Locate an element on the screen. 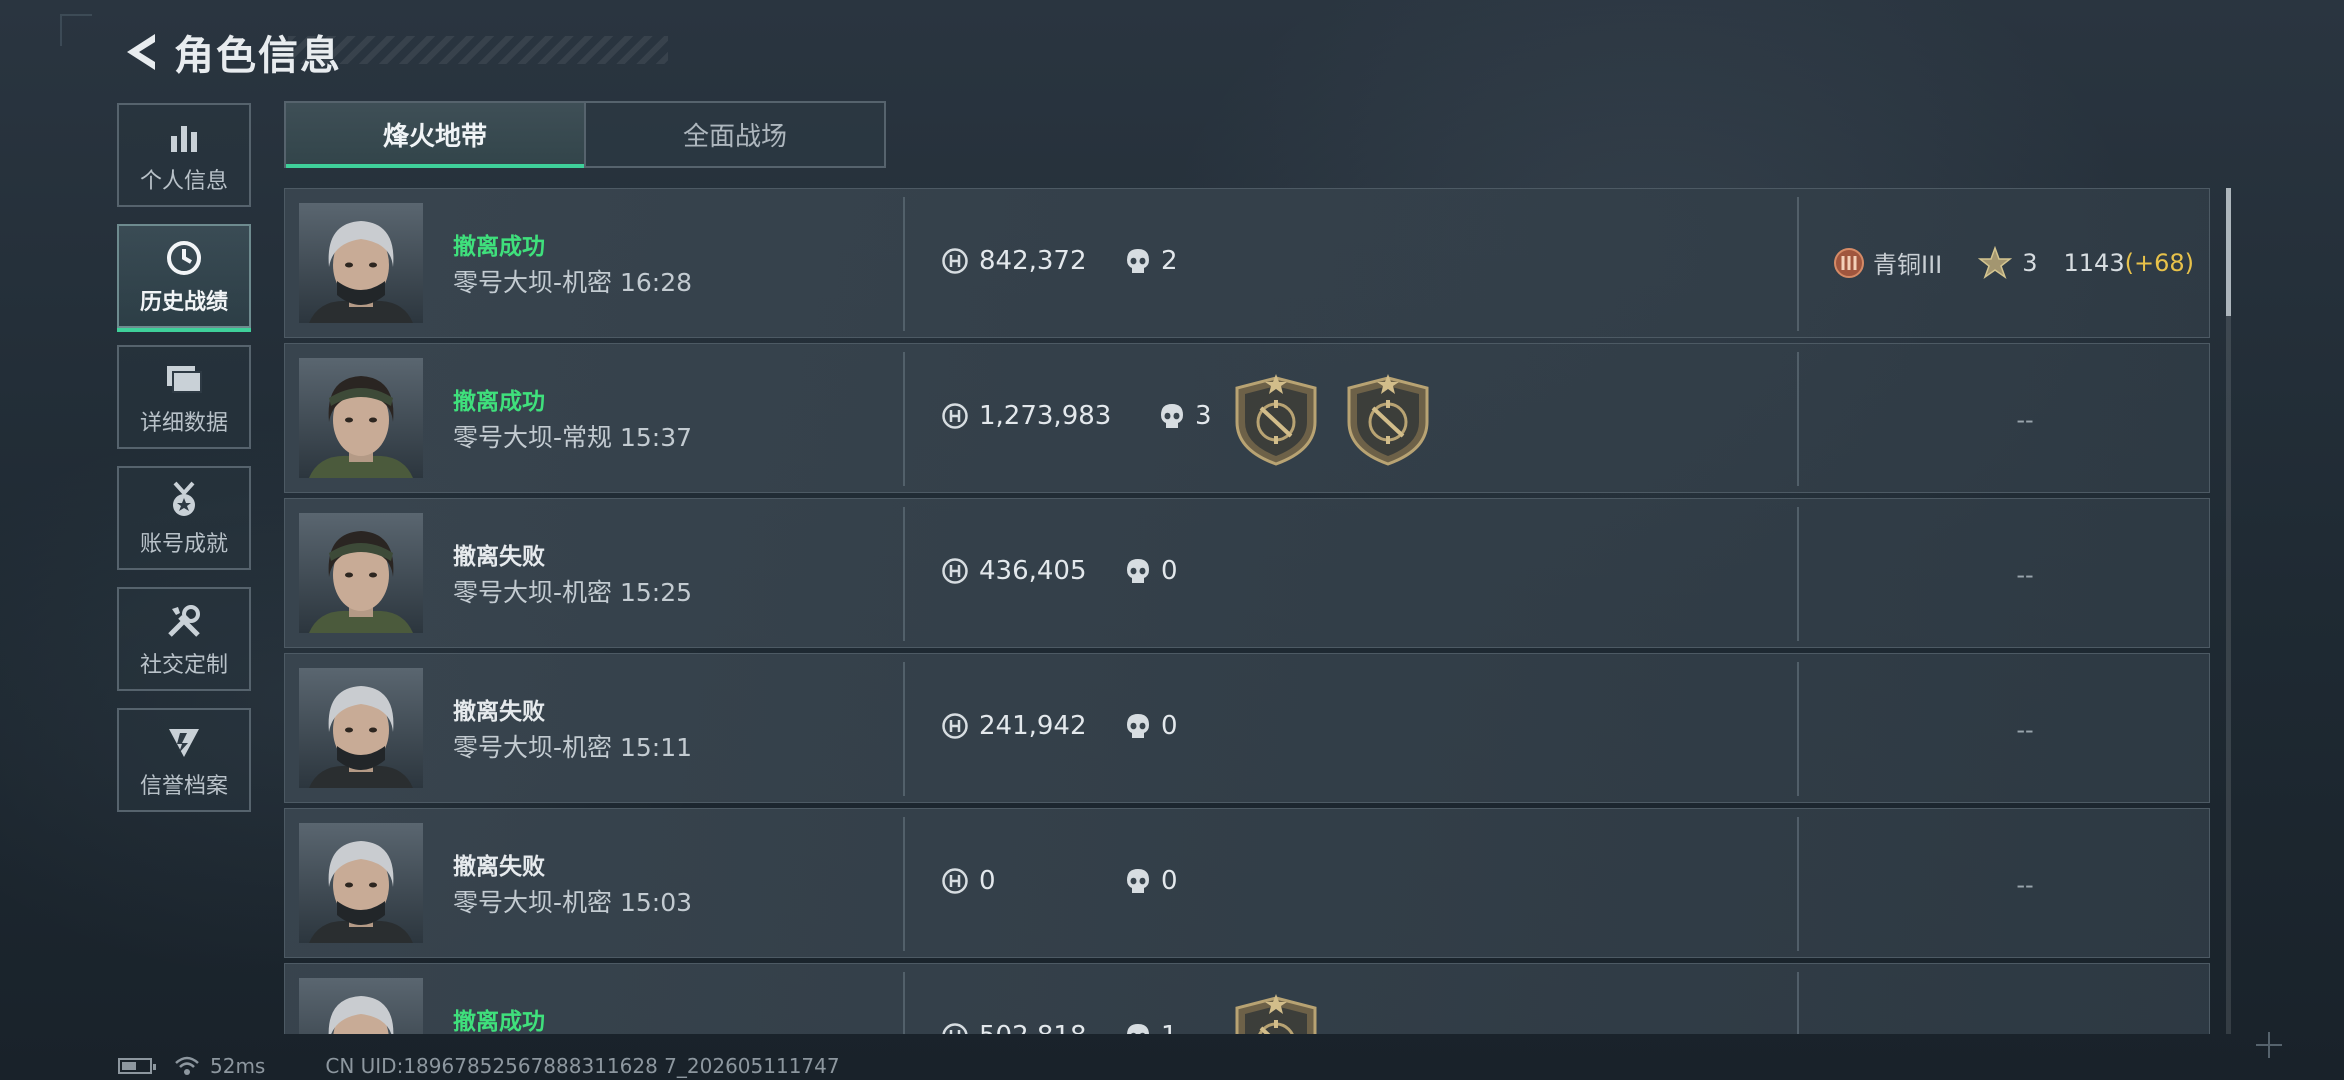  bar-chart-icon is located at coordinates (184, 137).